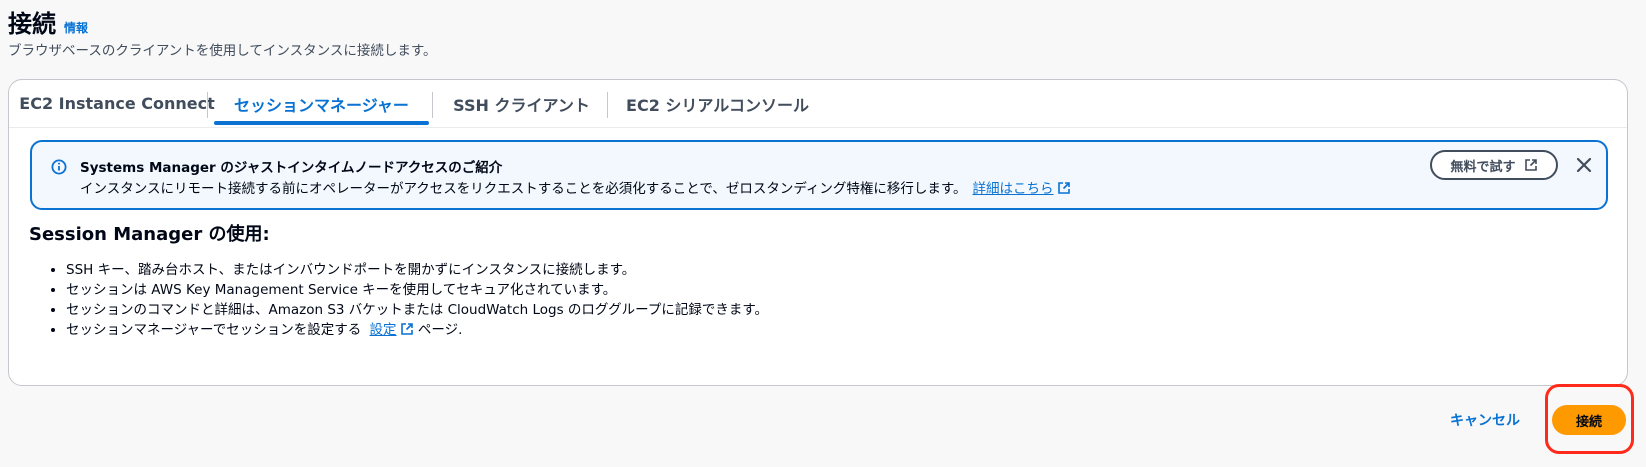 This screenshot has width=1646, height=467. Describe the element at coordinates (222, 24) in the screenshot. I see `title-row: 接続 情報` at that location.